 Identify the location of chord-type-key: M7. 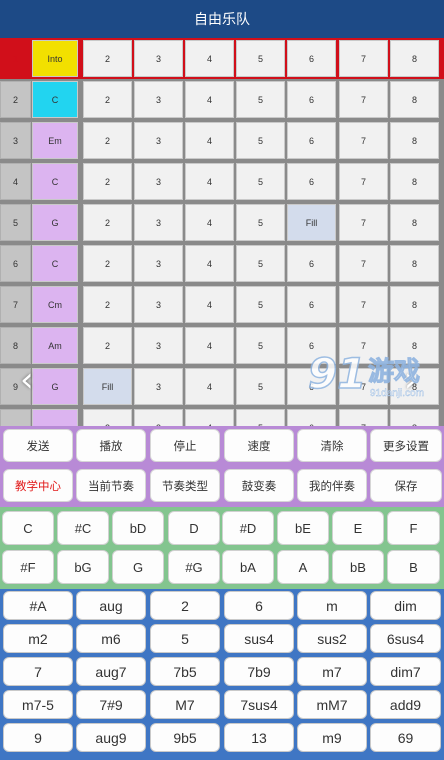
(185, 704).